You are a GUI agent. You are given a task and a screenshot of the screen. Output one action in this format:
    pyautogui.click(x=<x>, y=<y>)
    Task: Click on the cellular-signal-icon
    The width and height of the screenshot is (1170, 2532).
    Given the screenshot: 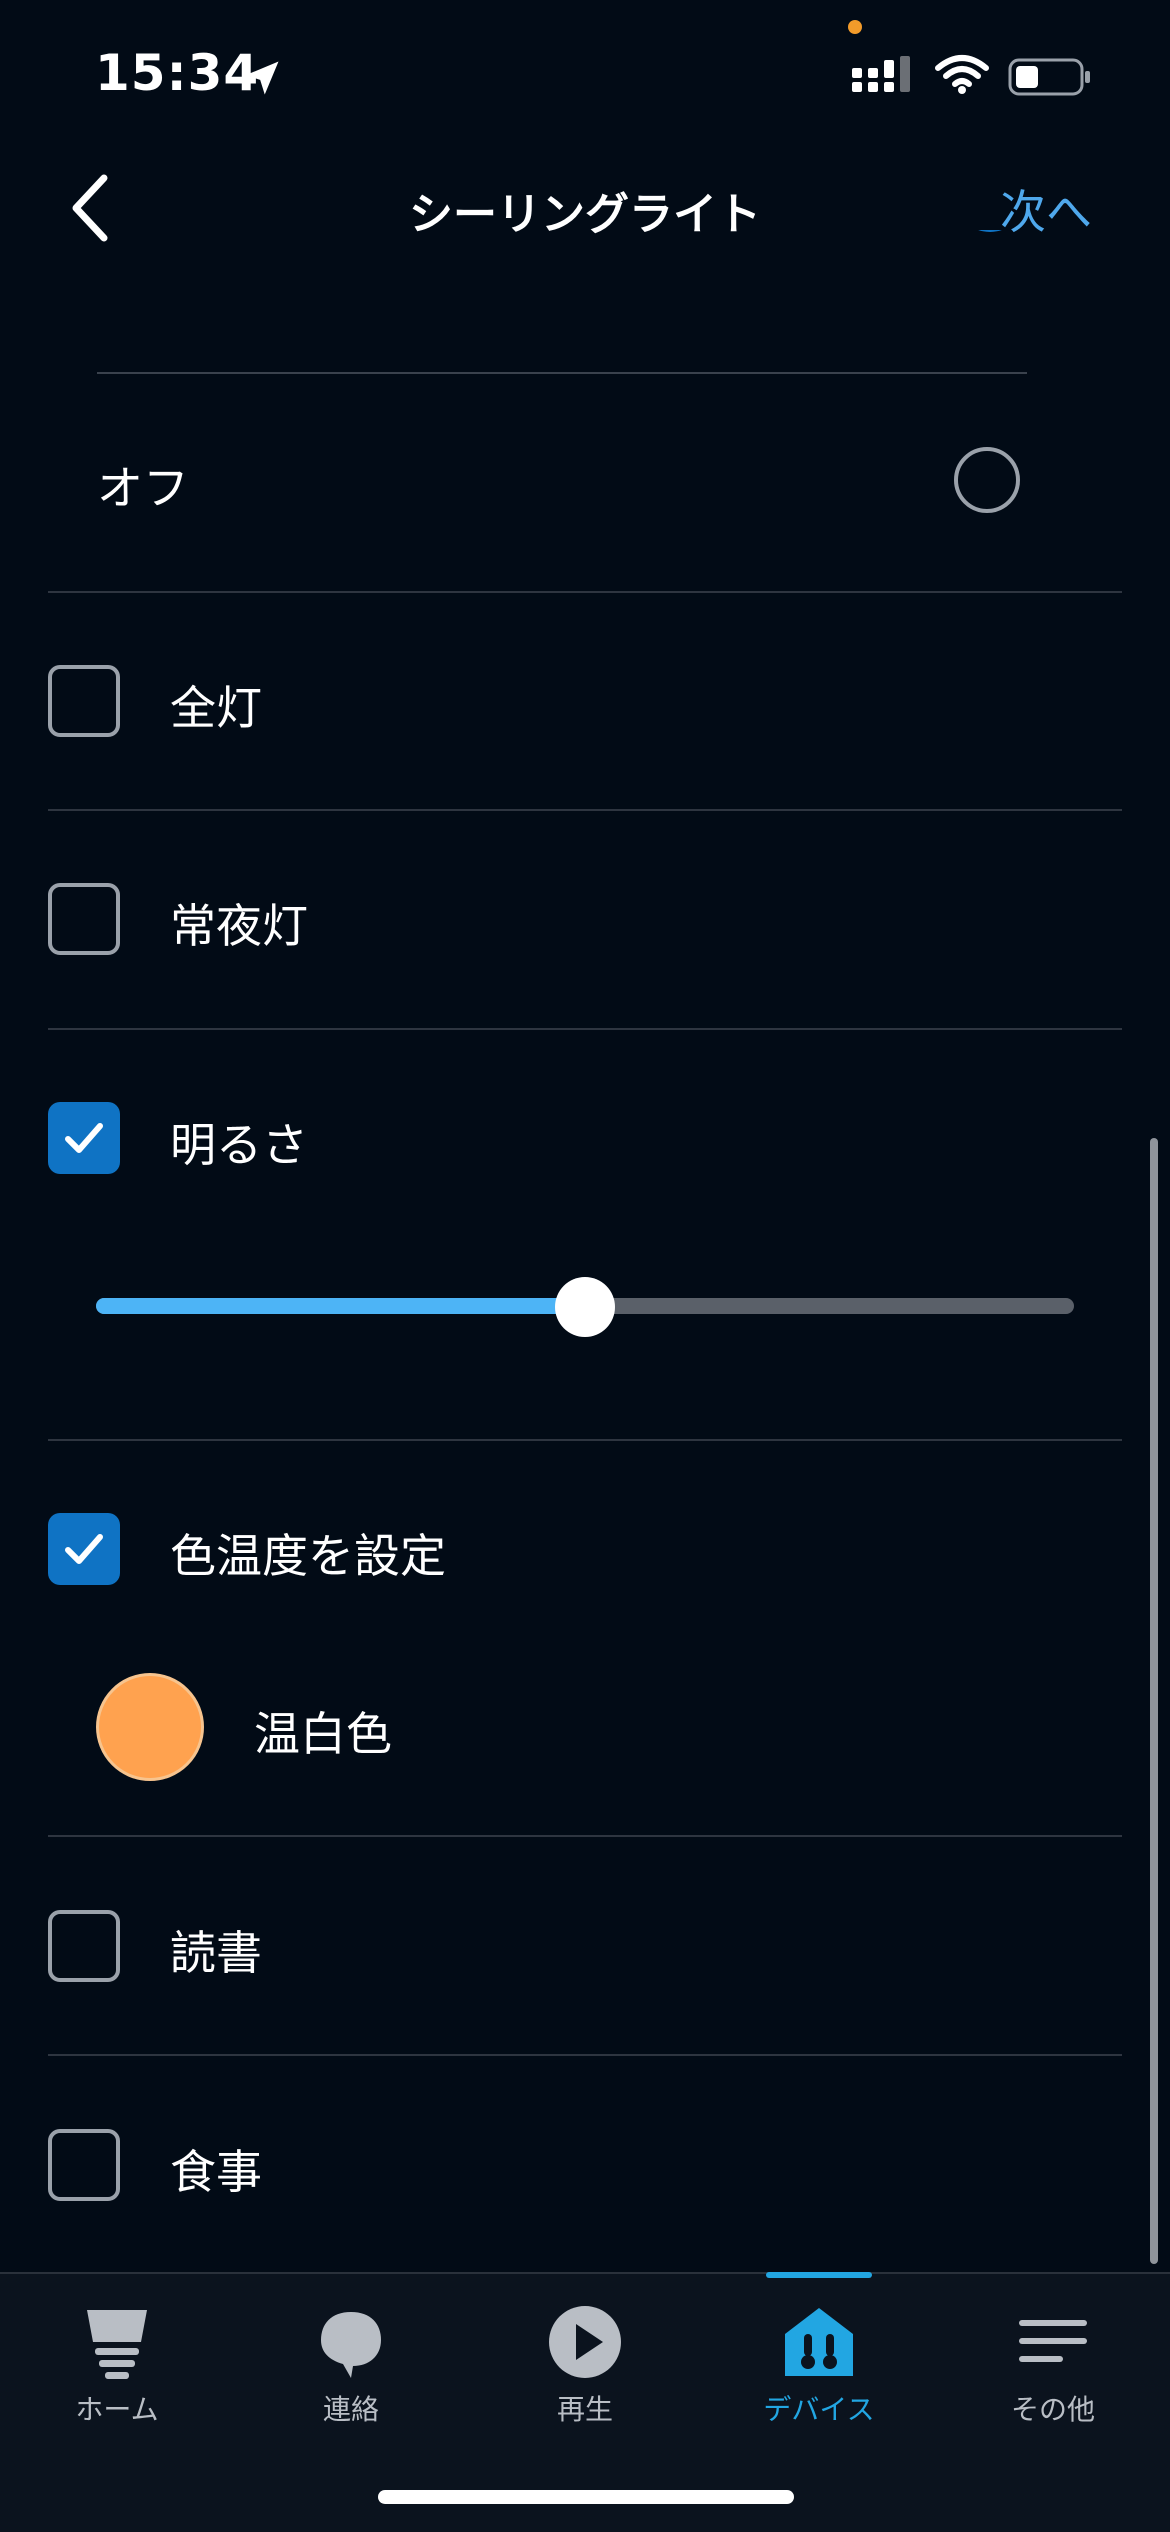 What is the action you would take?
    pyautogui.click(x=881, y=74)
    